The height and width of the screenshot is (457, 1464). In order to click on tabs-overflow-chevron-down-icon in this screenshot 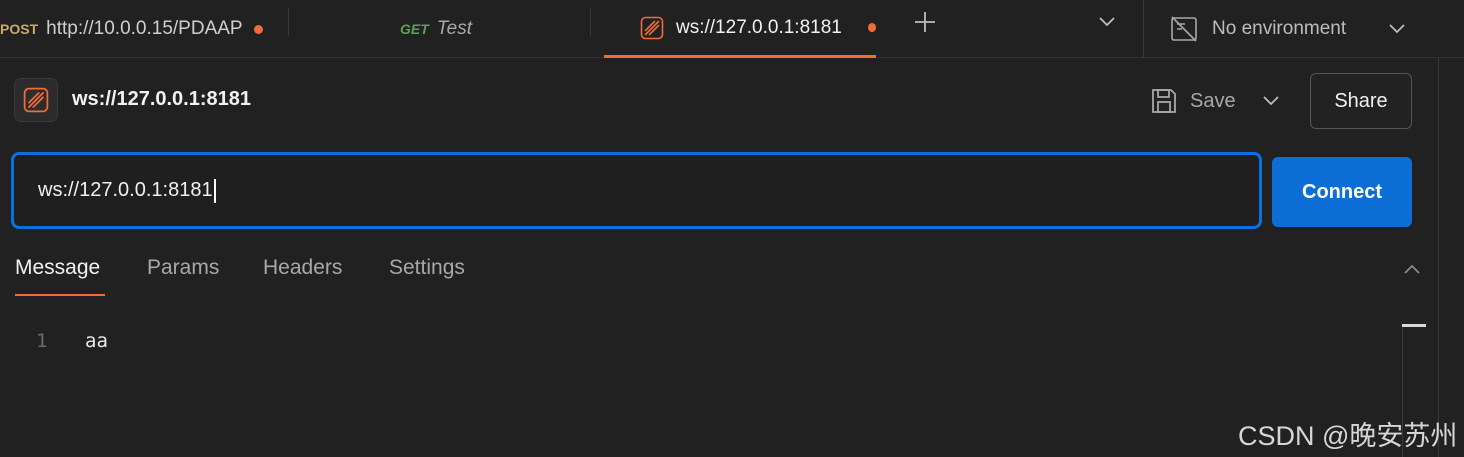, I will do `click(1107, 22)`.